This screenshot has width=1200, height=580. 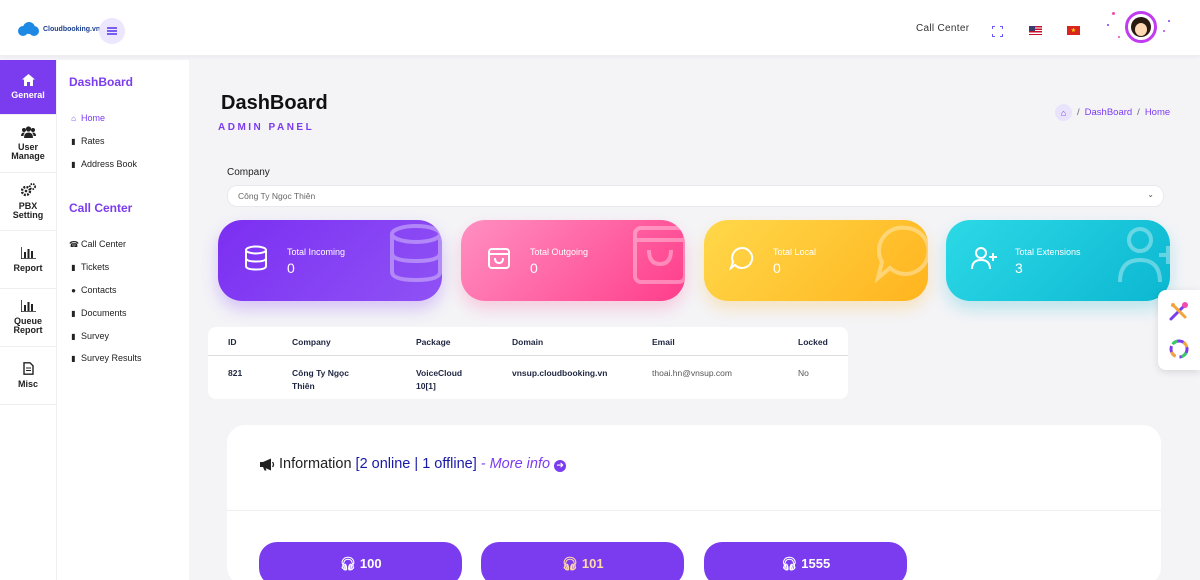 I want to click on submenu-item-survey-results: ▮ Survey Results, so click(x=105, y=358).